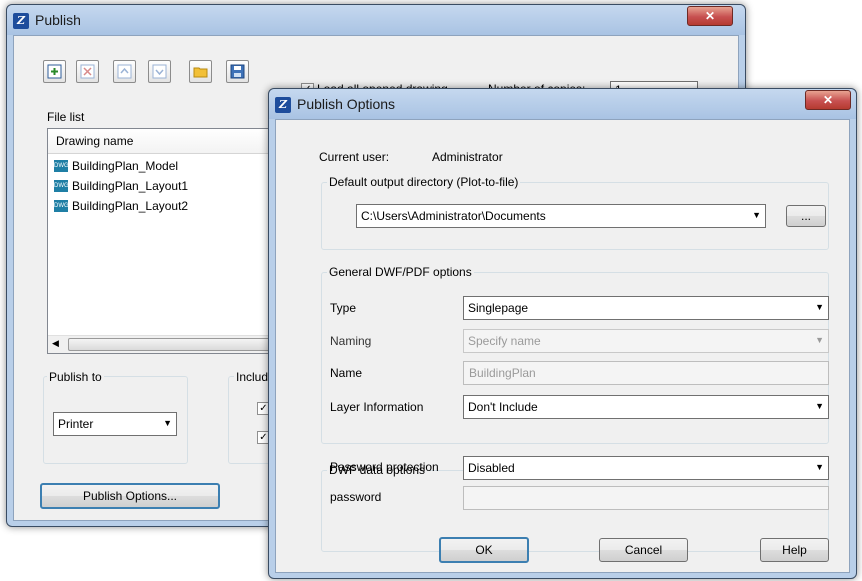 Image resolution: width=862 pixels, height=581 pixels. I want to click on type-label: Type, so click(343, 308).